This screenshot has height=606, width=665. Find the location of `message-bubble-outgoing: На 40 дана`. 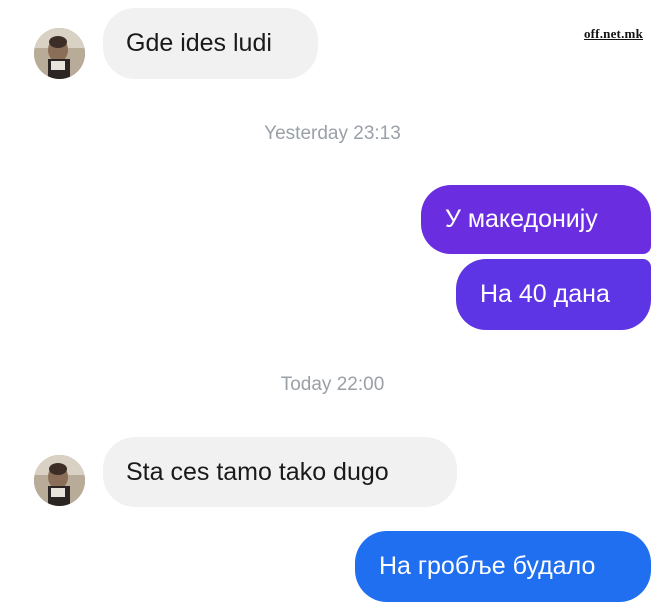

message-bubble-outgoing: На 40 дана is located at coordinates (553, 294).